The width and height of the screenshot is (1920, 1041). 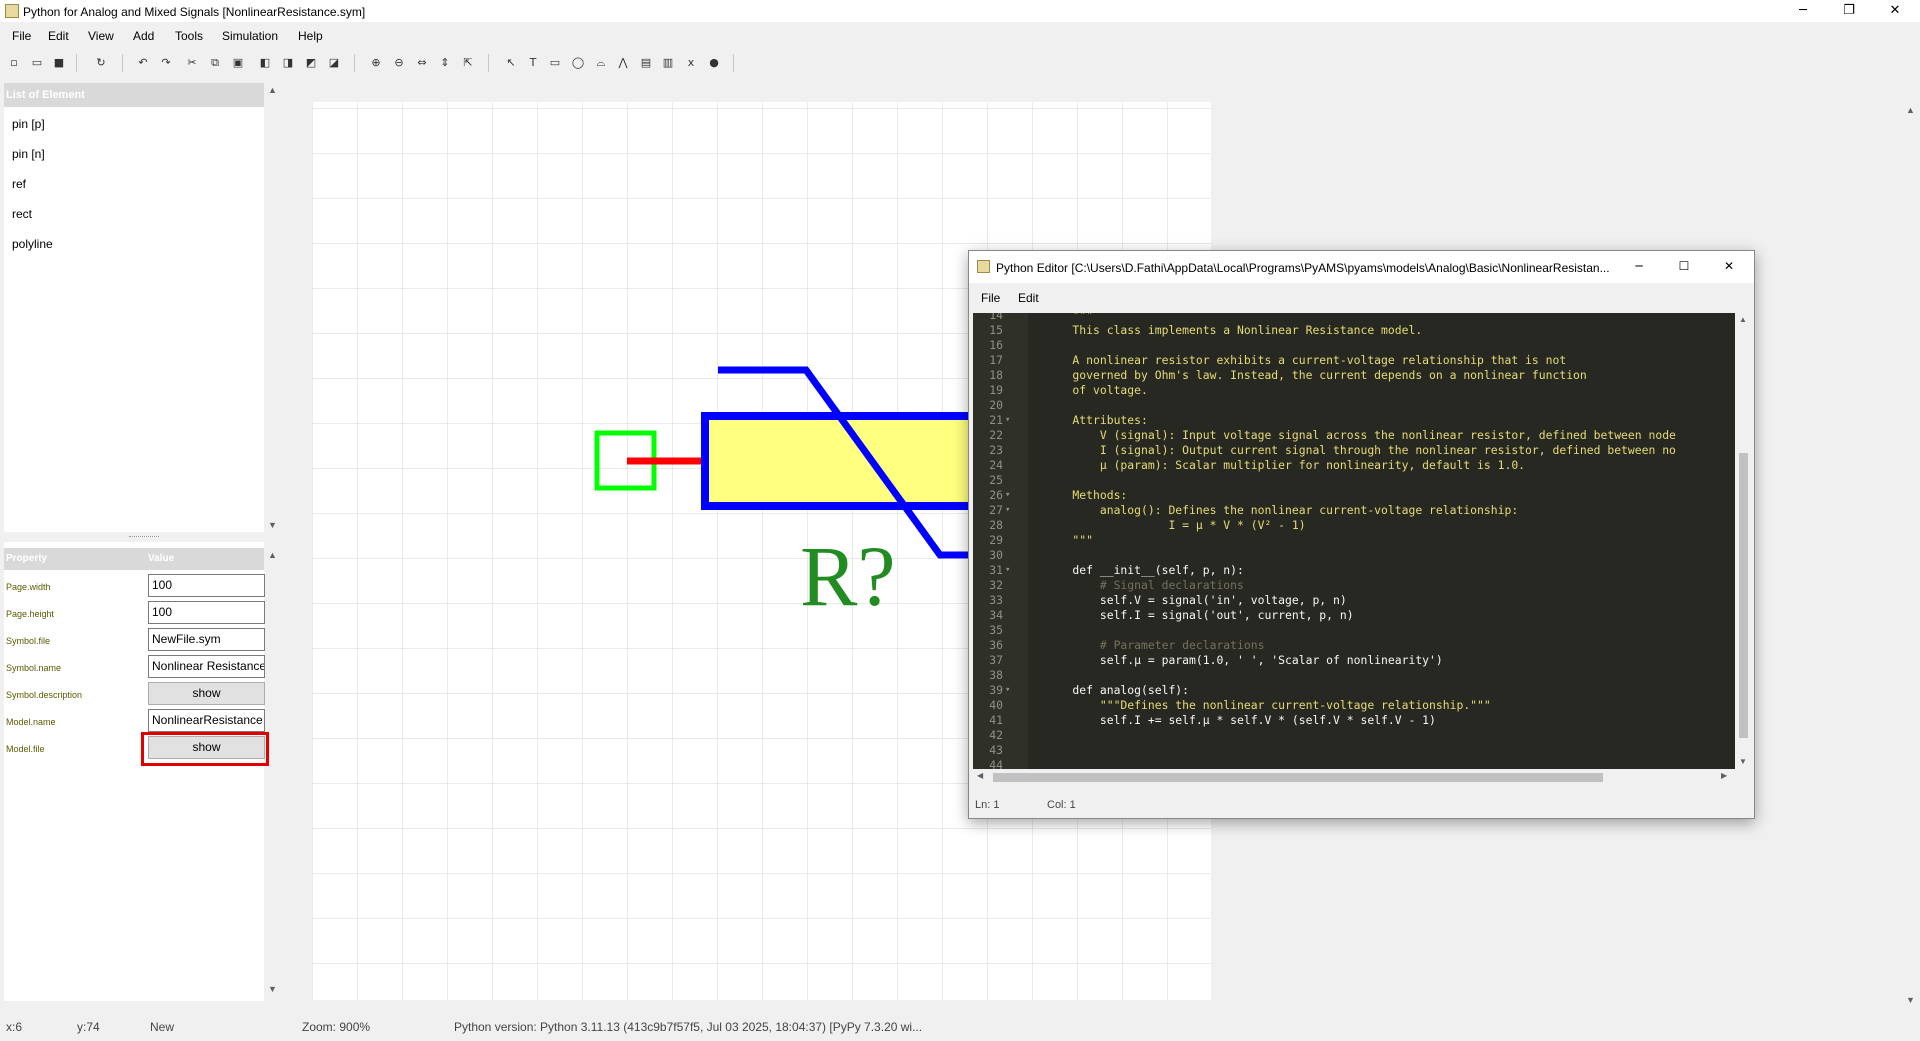 What do you see at coordinates (1354, 390) in the screenshot?
I see `code-line: 19 of voltage.` at bounding box center [1354, 390].